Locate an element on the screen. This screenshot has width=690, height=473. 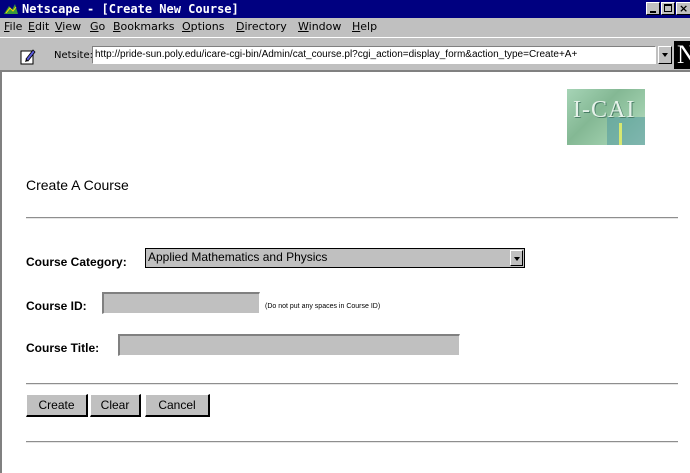
close-icon: × is located at coordinates (684, 8).